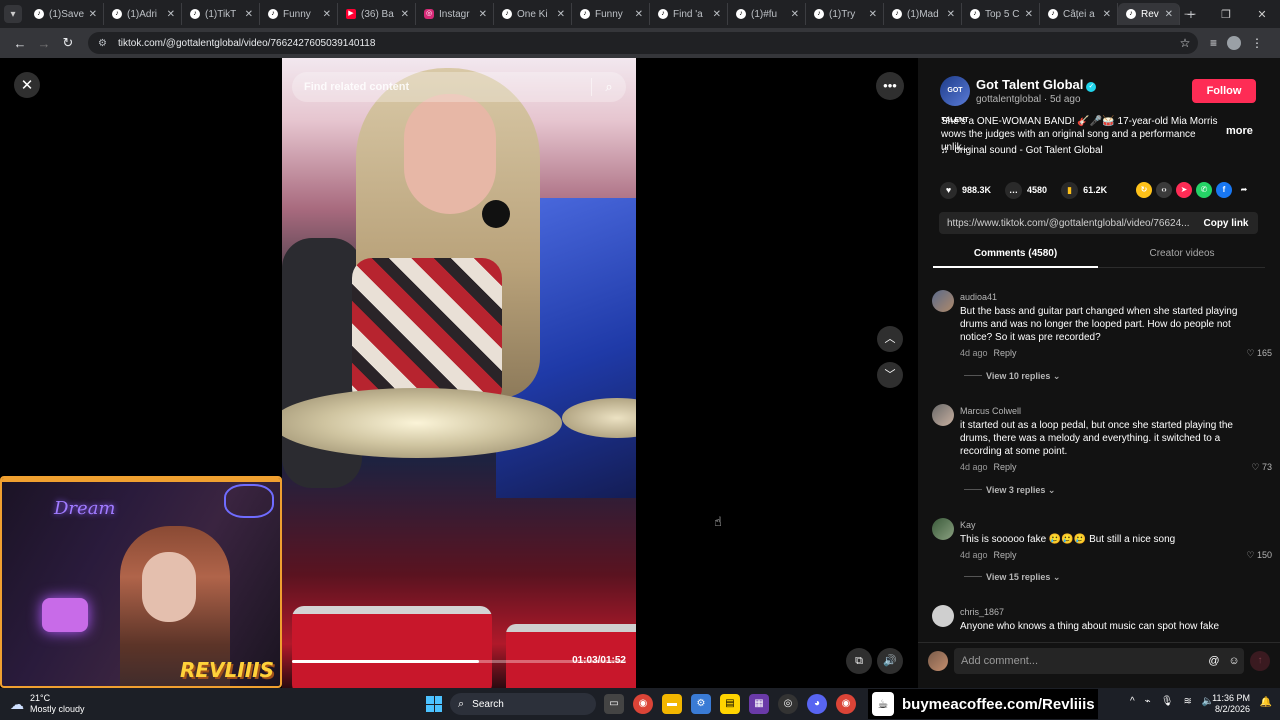 The width and height of the screenshot is (1280, 720). I want to click on comment-username: Marcus Colwell, so click(990, 411).